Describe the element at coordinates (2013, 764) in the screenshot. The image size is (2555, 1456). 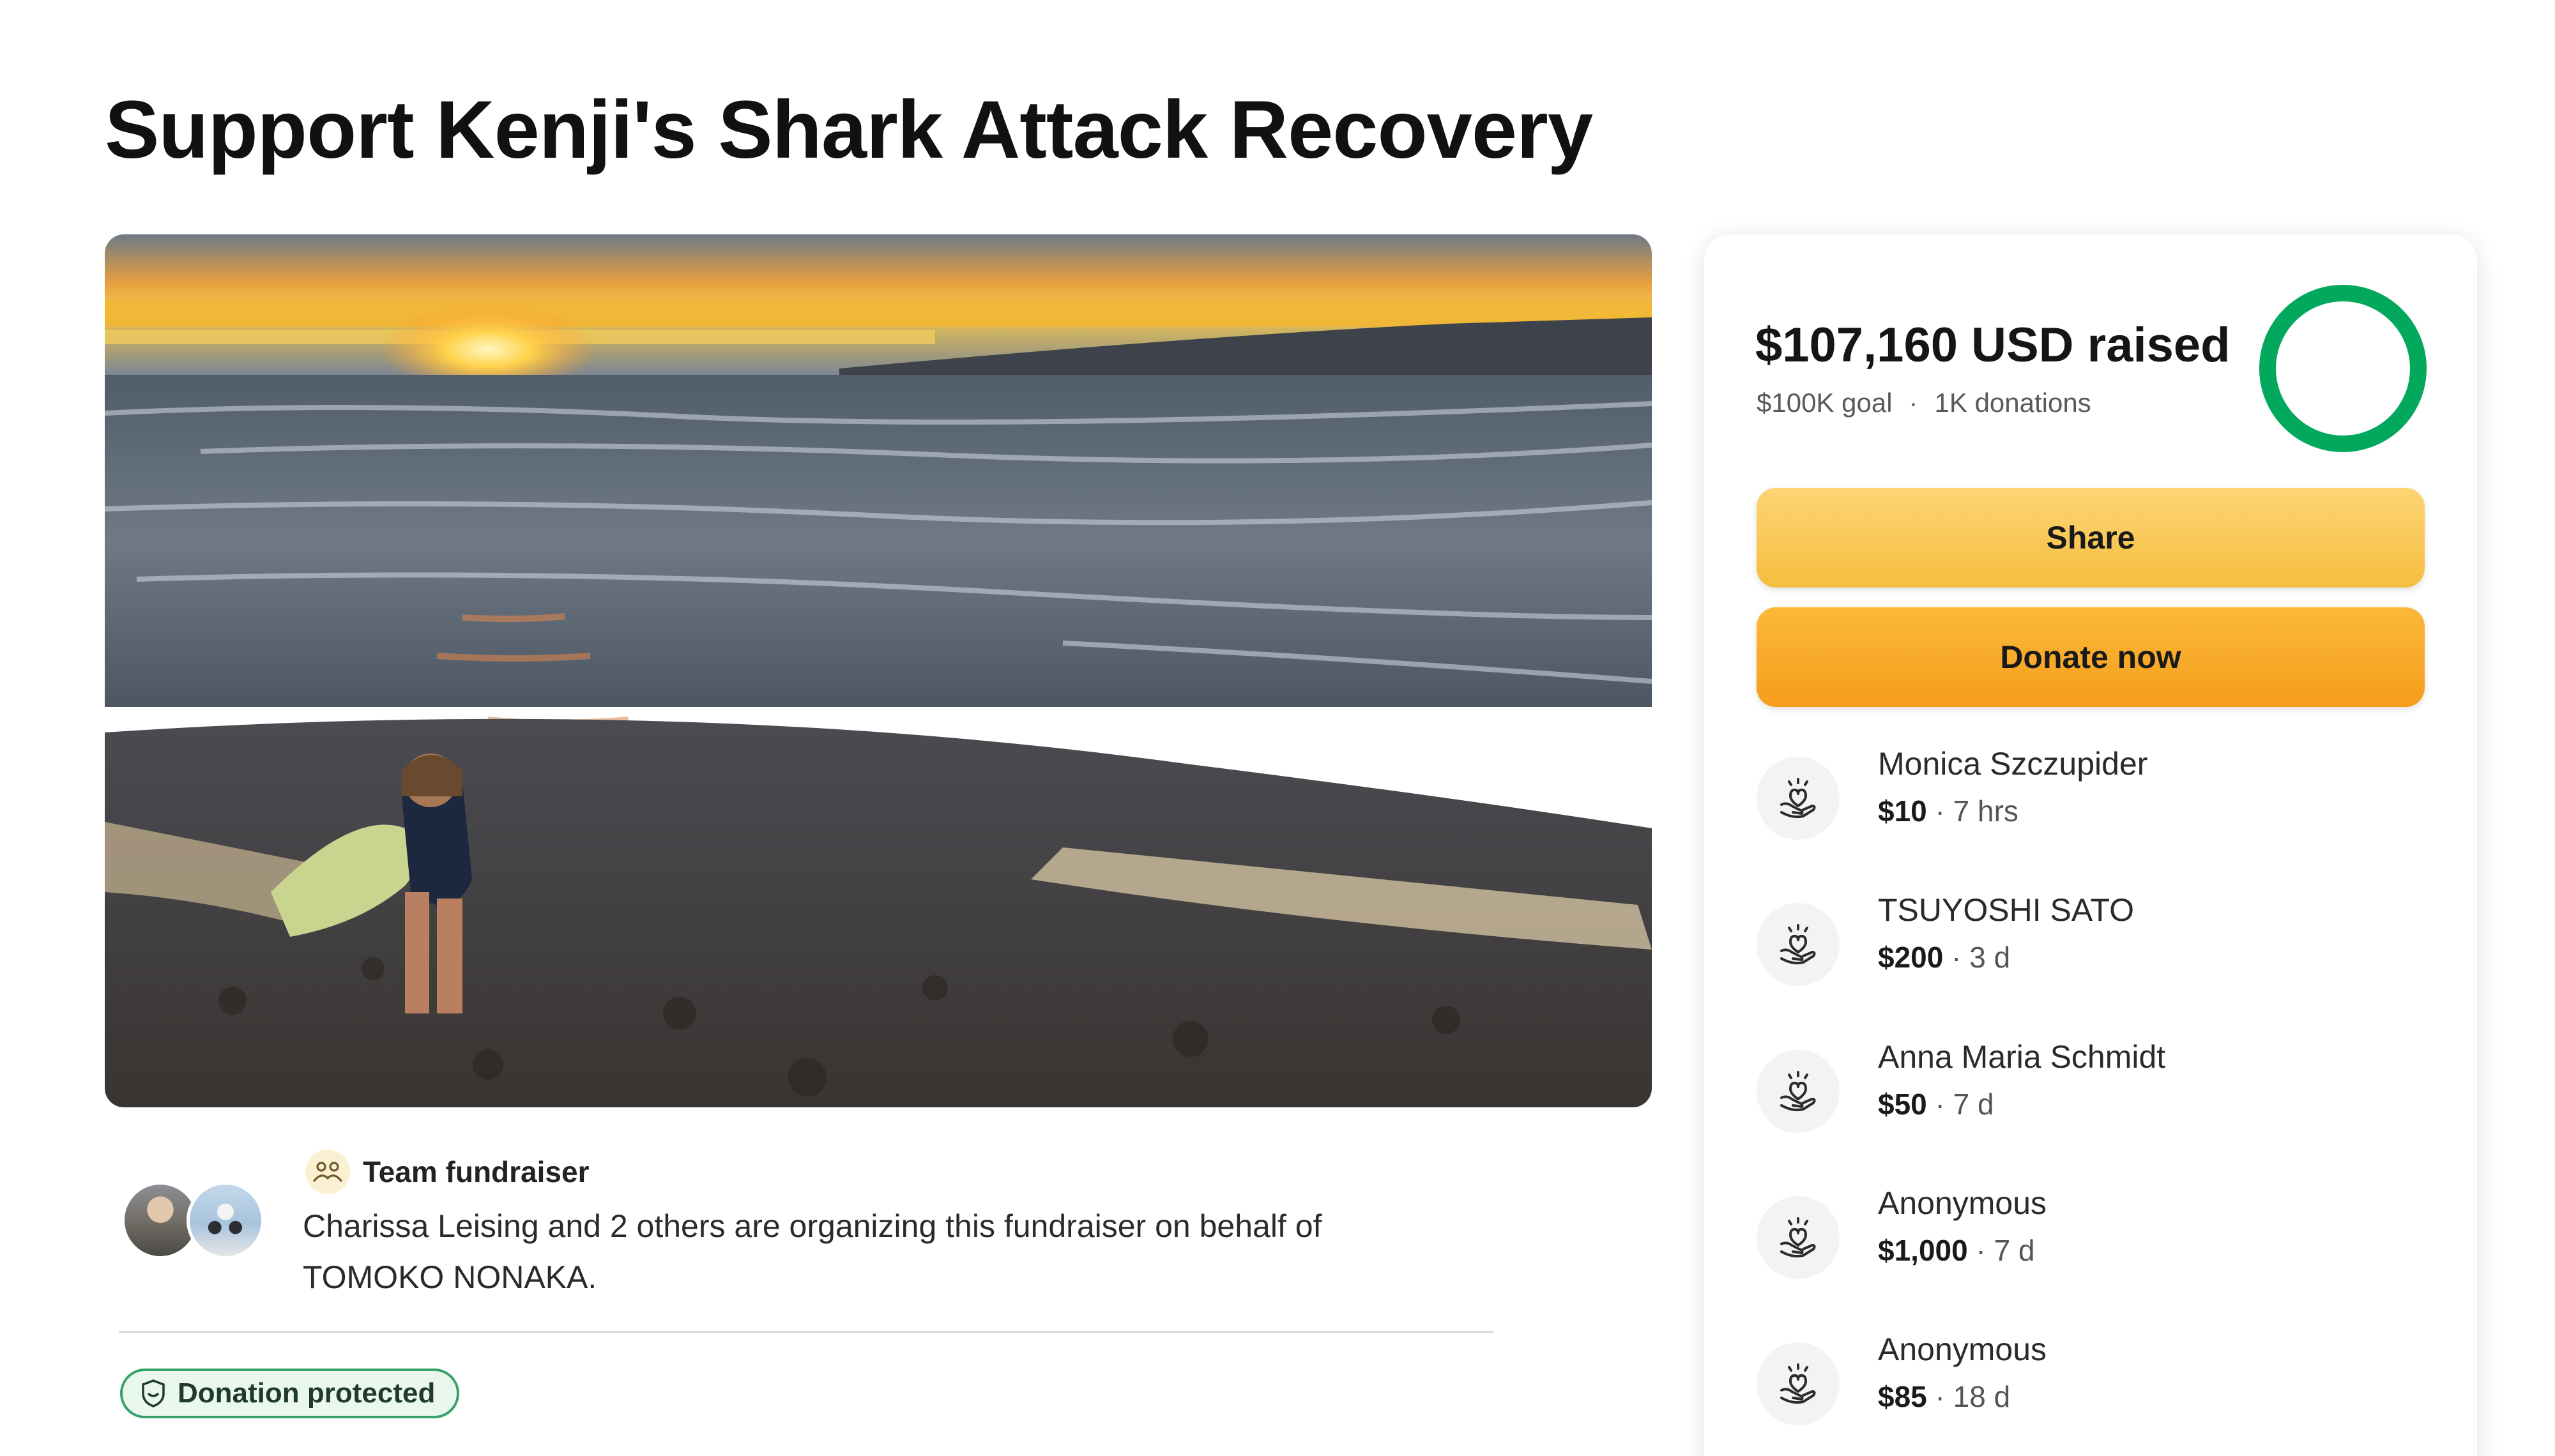
I see `donor-name: Monica Szczupider` at that location.